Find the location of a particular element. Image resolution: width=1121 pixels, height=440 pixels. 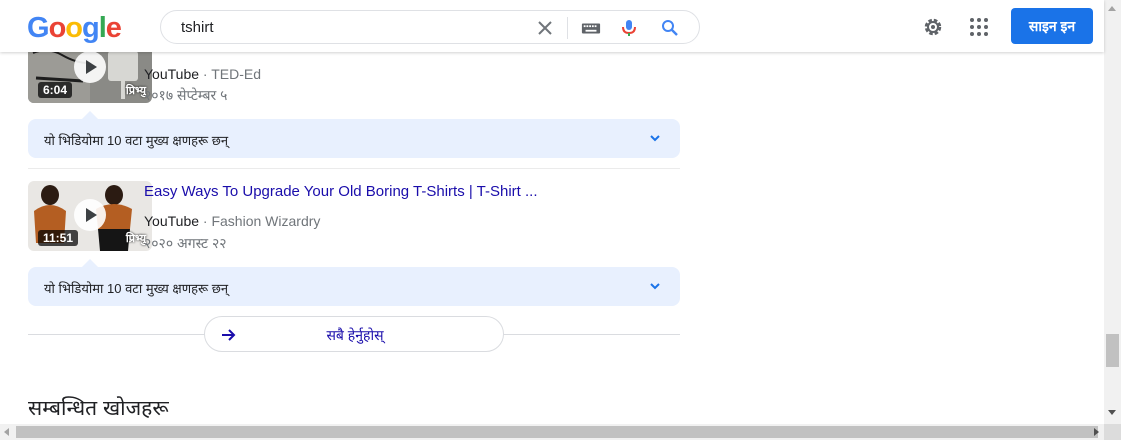

logo-letter: g is located at coordinates (91, 28).